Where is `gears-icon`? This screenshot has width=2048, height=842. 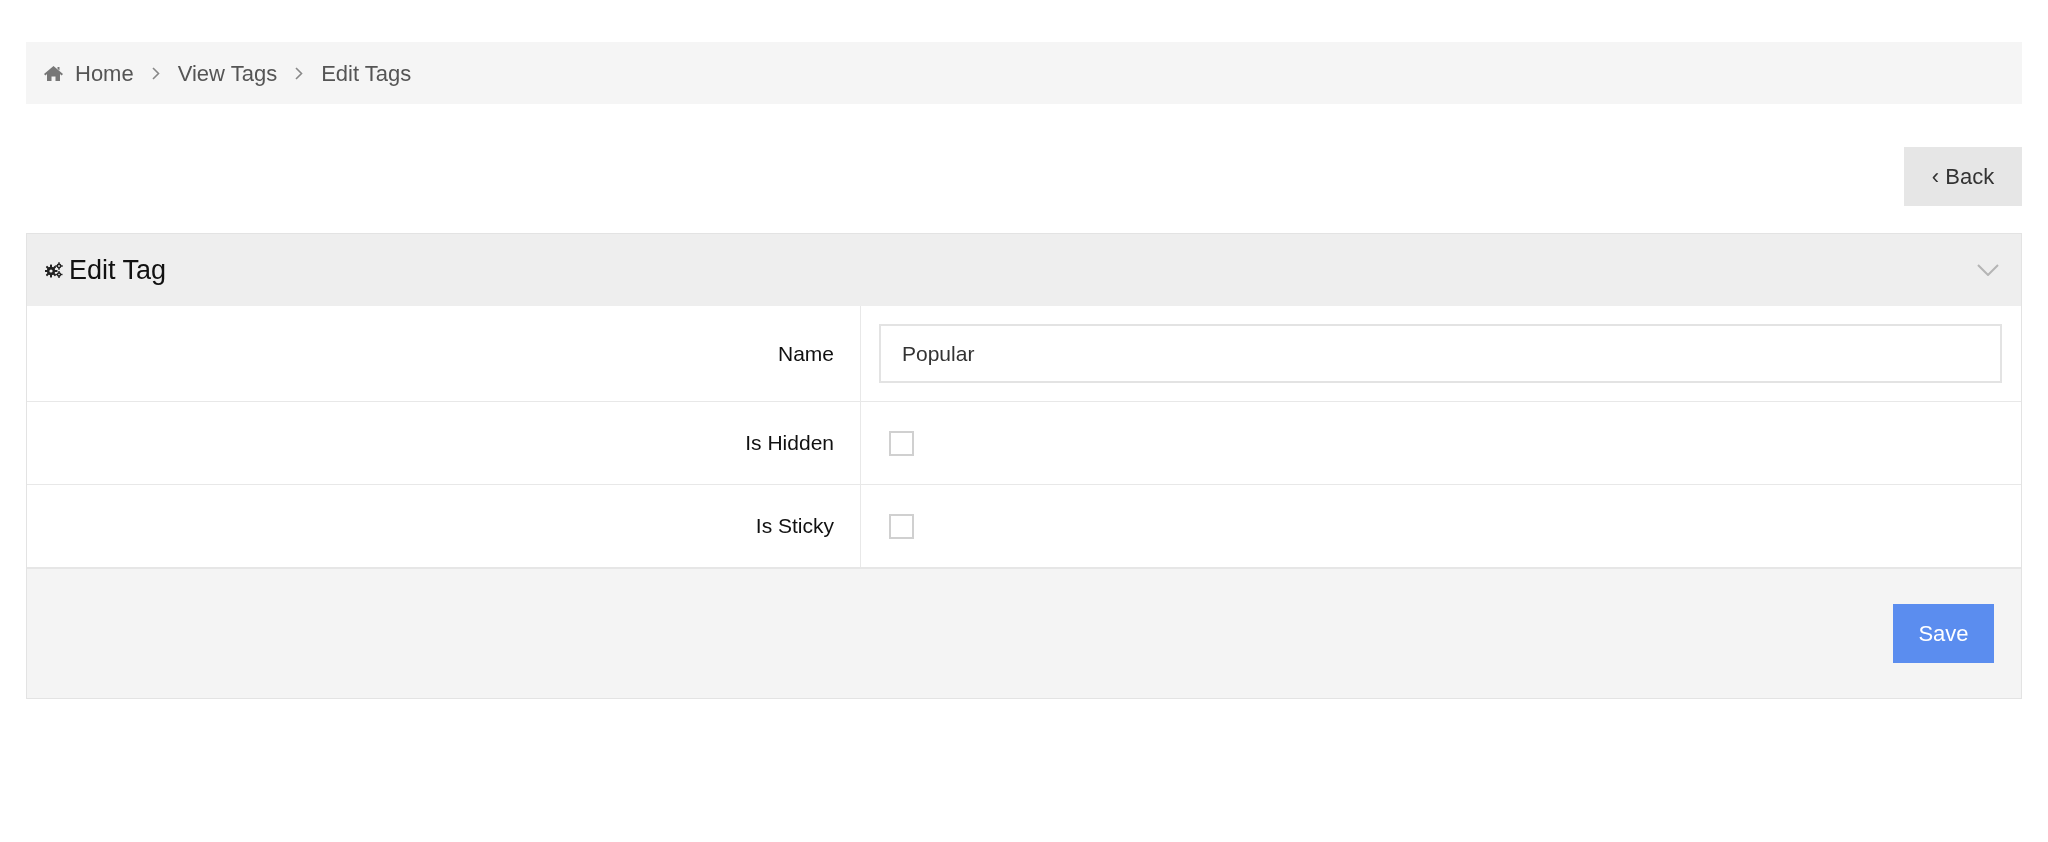
gears-icon is located at coordinates (54, 270).